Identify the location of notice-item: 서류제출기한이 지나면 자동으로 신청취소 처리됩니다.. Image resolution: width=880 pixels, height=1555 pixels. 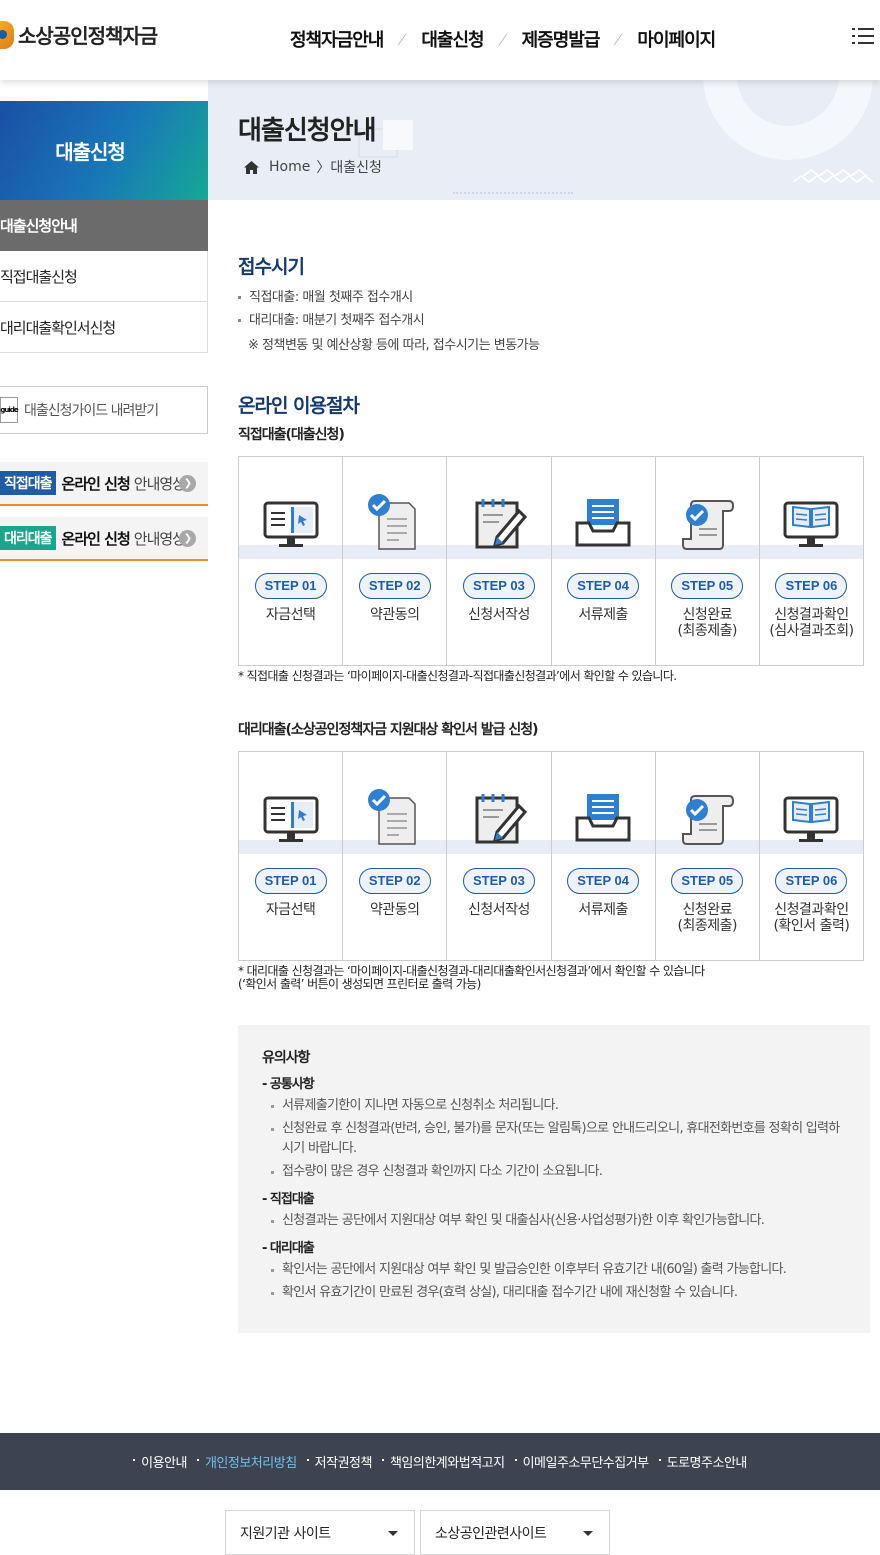
(554, 1106).